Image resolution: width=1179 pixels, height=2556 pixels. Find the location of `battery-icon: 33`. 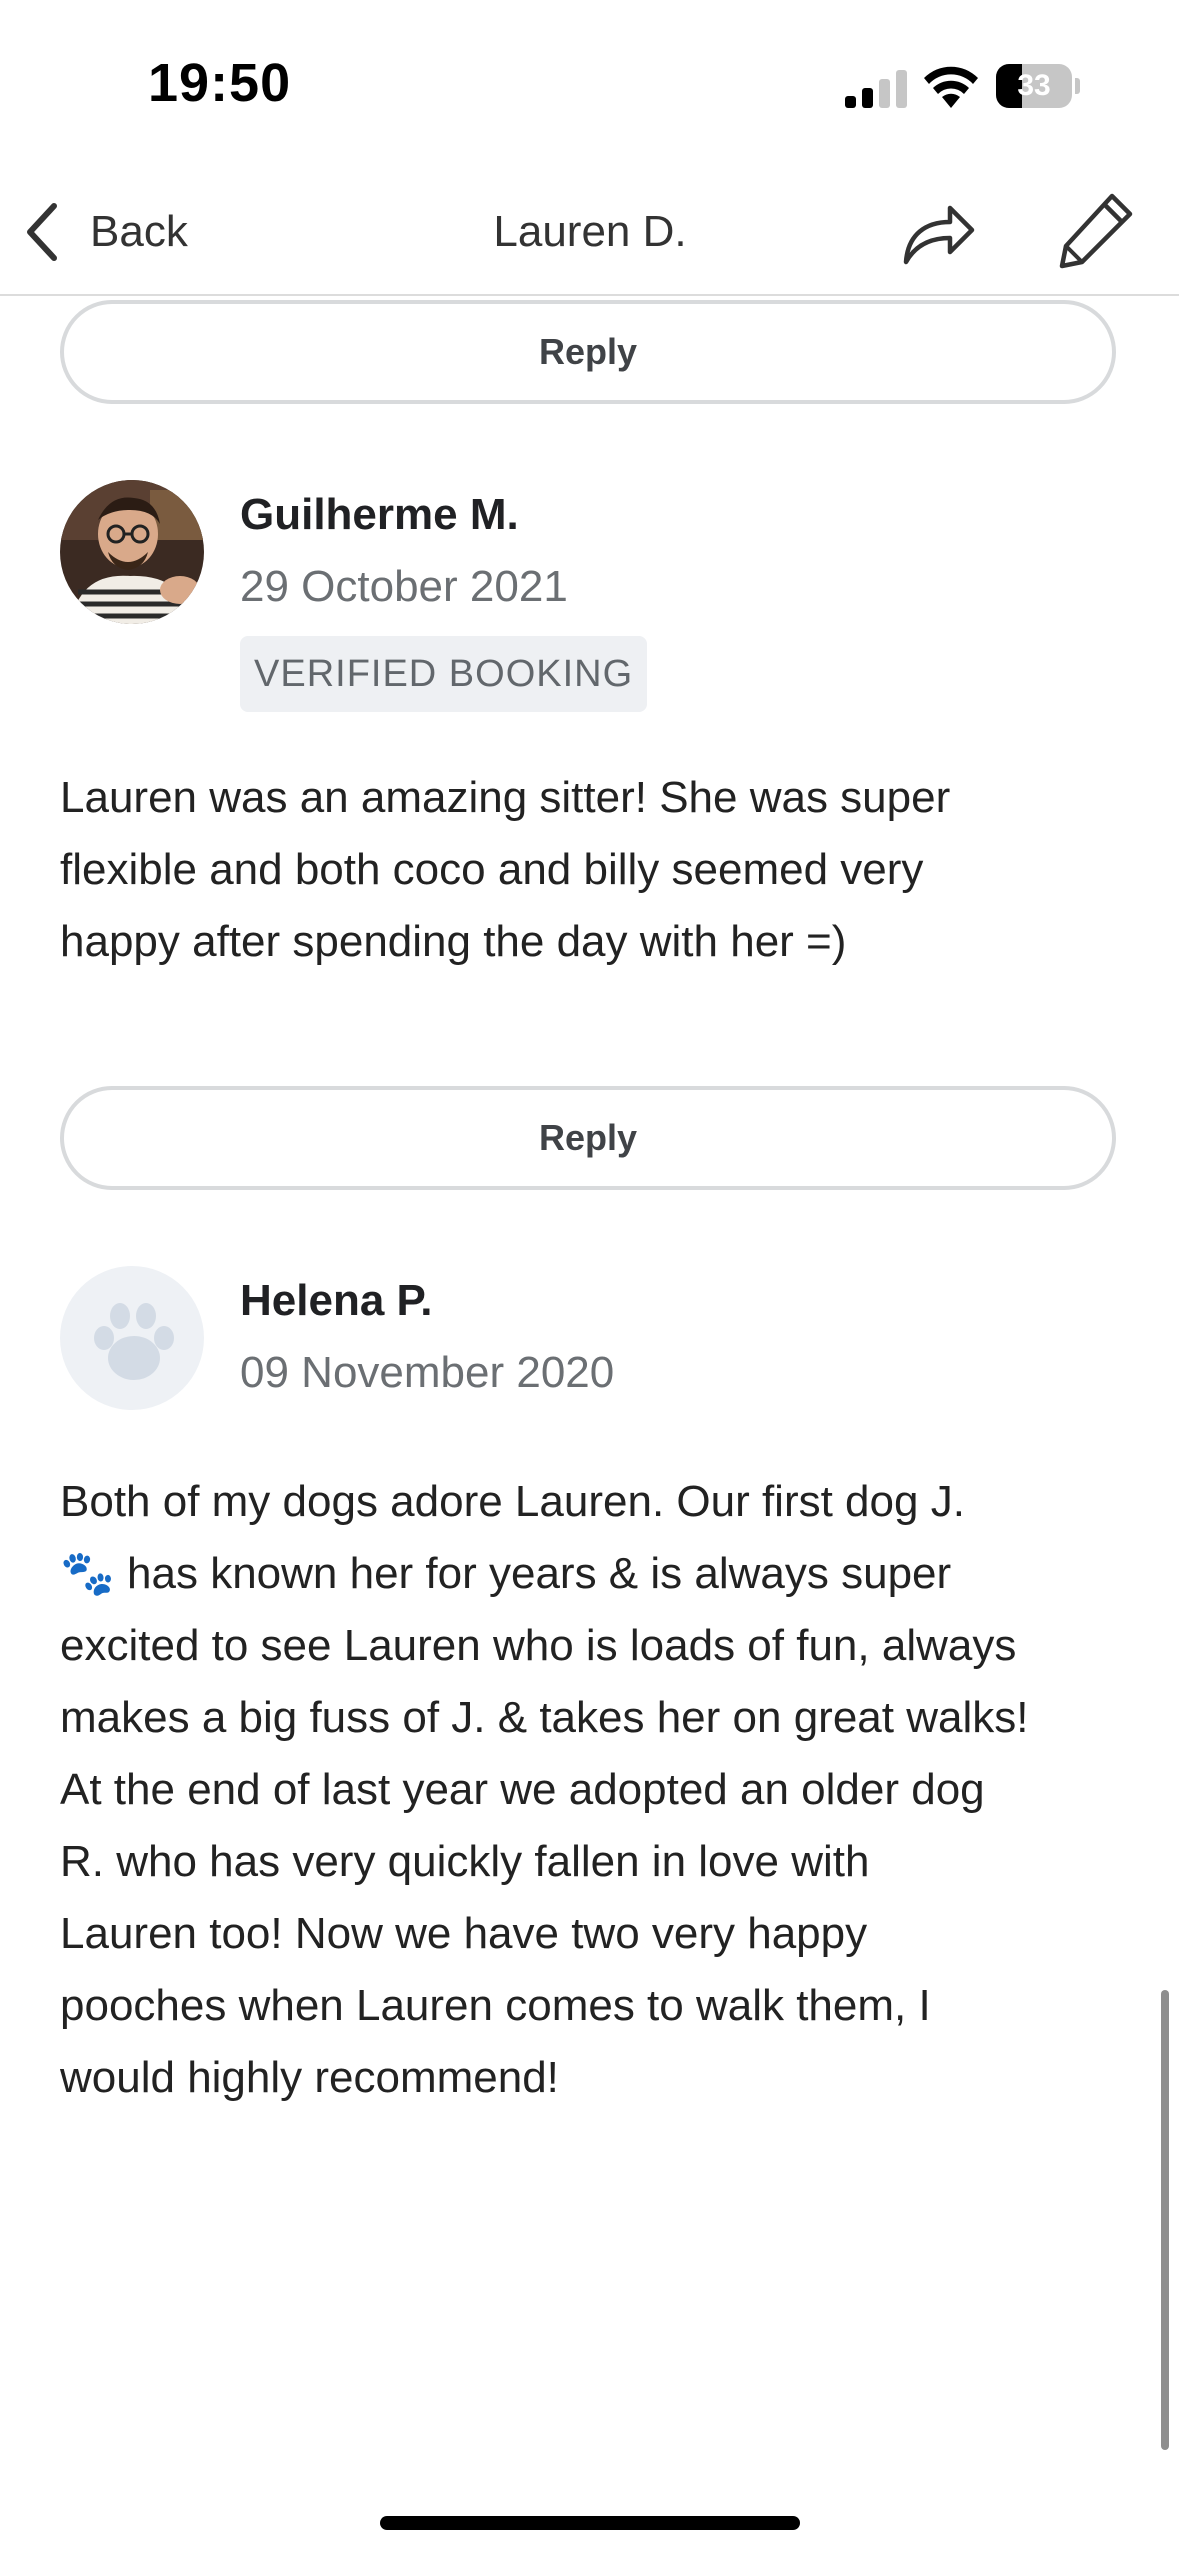

battery-icon: 33 is located at coordinates (1038, 86).